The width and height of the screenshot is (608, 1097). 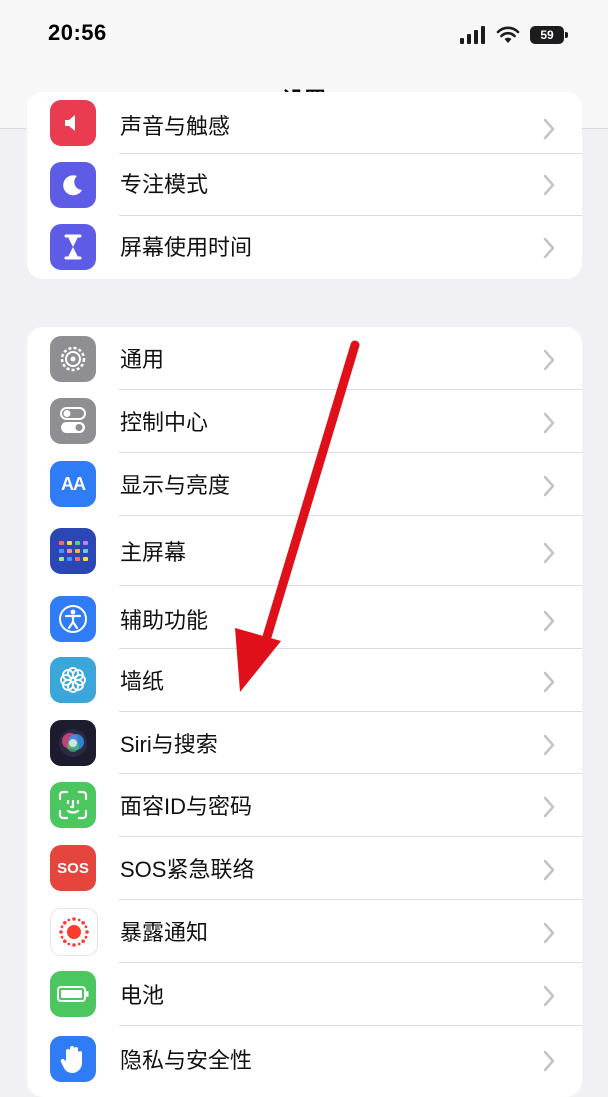 What do you see at coordinates (186, 806) in the screenshot?
I see `row-label: 面容ID与密码` at bounding box center [186, 806].